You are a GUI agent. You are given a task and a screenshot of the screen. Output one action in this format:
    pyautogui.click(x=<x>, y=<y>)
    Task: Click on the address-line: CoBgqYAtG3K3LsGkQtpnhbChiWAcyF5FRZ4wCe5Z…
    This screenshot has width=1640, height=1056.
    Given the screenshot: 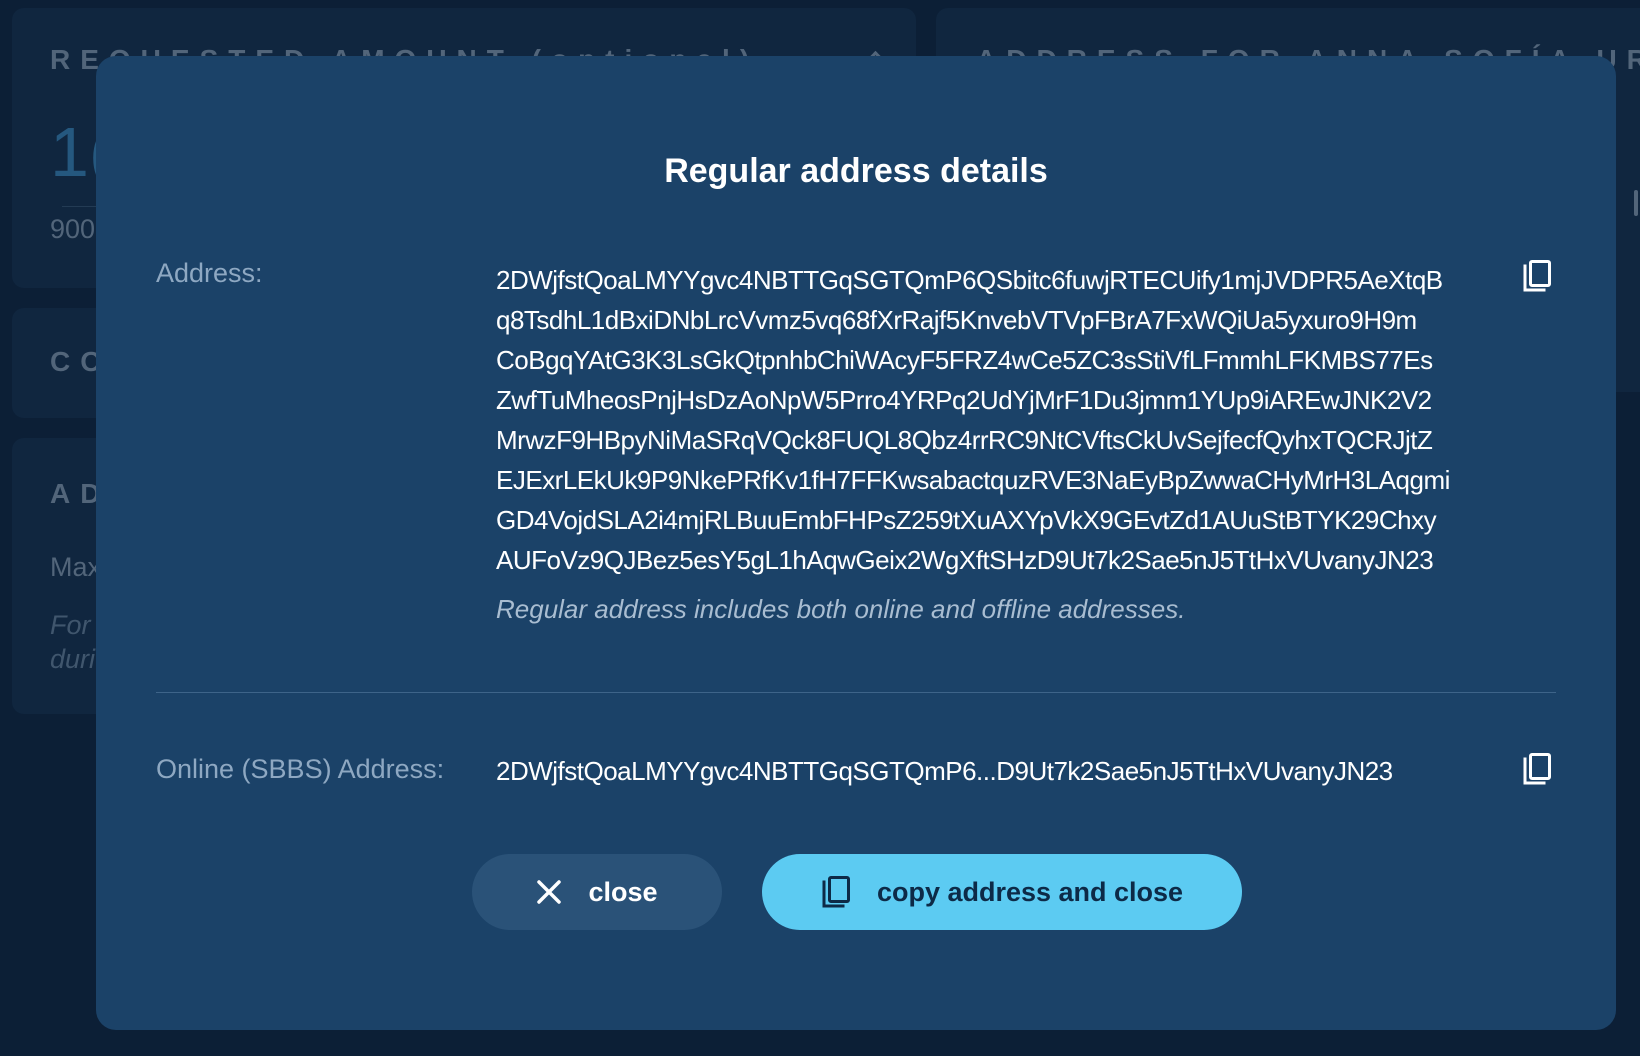 What is the action you would take?
    pyautogui.click(x=964, y=360)
    